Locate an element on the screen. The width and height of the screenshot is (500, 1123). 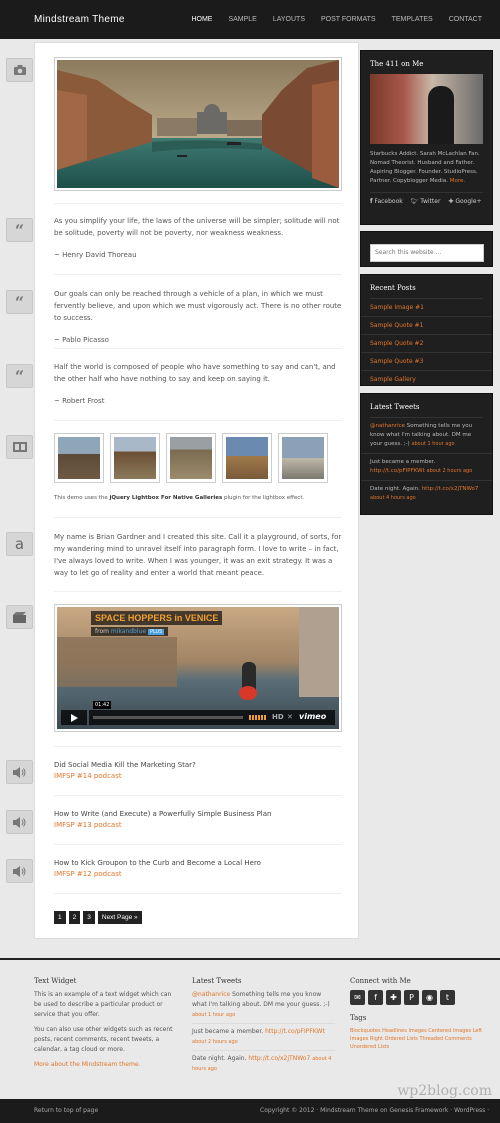
nav-templates: Templates is located at coordinates (412, 19).